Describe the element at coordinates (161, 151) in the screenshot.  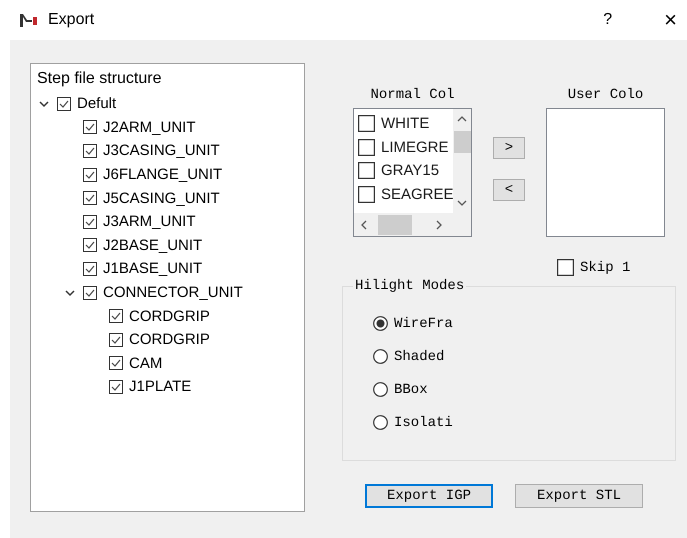
I see `tree-item: J3CASING_UNIT` at that location.